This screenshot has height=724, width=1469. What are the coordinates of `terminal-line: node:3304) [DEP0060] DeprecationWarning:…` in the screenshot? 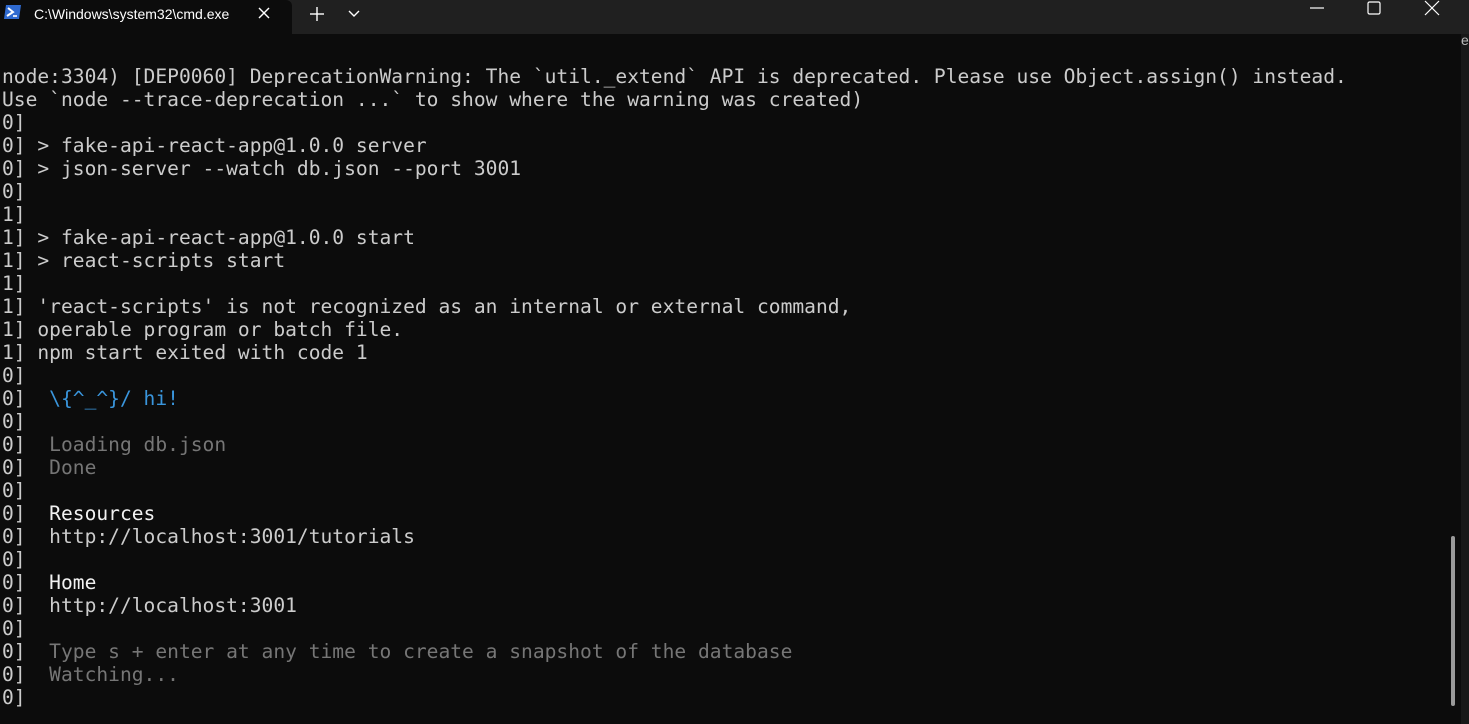 It's located at (674, 76).